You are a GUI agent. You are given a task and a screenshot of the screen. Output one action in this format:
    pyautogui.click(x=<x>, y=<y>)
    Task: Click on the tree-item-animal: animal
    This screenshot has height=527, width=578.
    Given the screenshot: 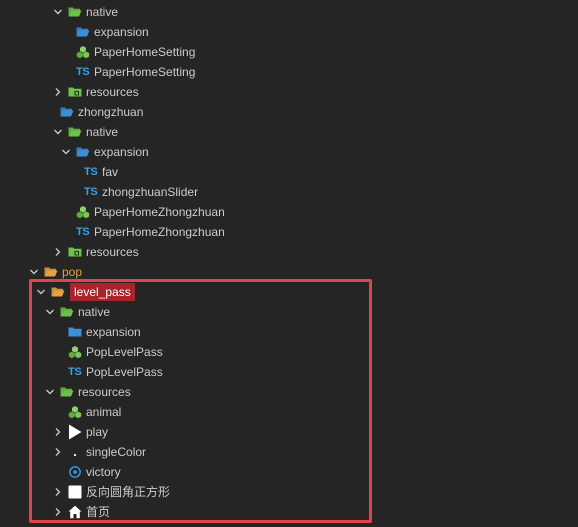 What is the action you would take?
    pyautogui.click(x=86, y=412)
    